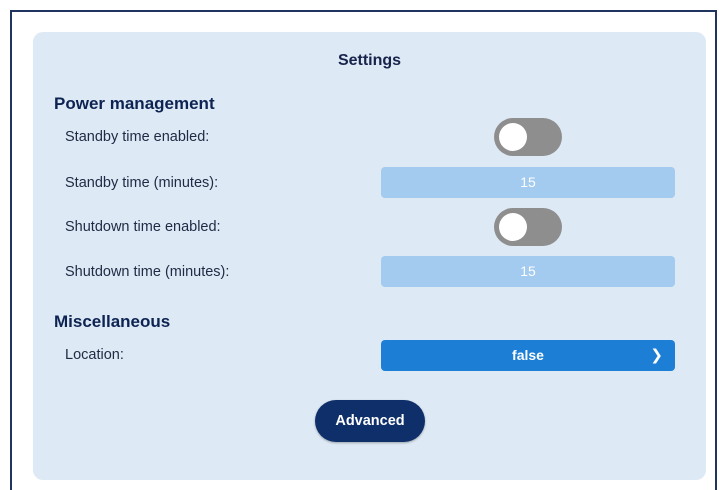 Image resolution: width=719 pixels, height=490 pixels. Describe the element at coordinates (147, 272) in the screenshot. I see `shutdown-minutes-label: Shutdown time (minutes):` at that location.